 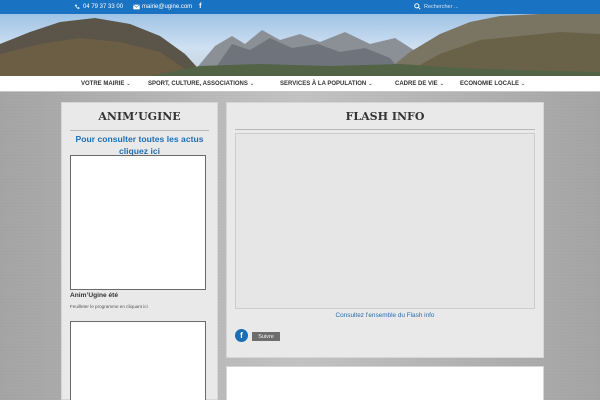 What do you see at coordinates (385, 116) in the screenshot?
I see `panel-title: FLASH INFO` at bounding box center [385, 116].